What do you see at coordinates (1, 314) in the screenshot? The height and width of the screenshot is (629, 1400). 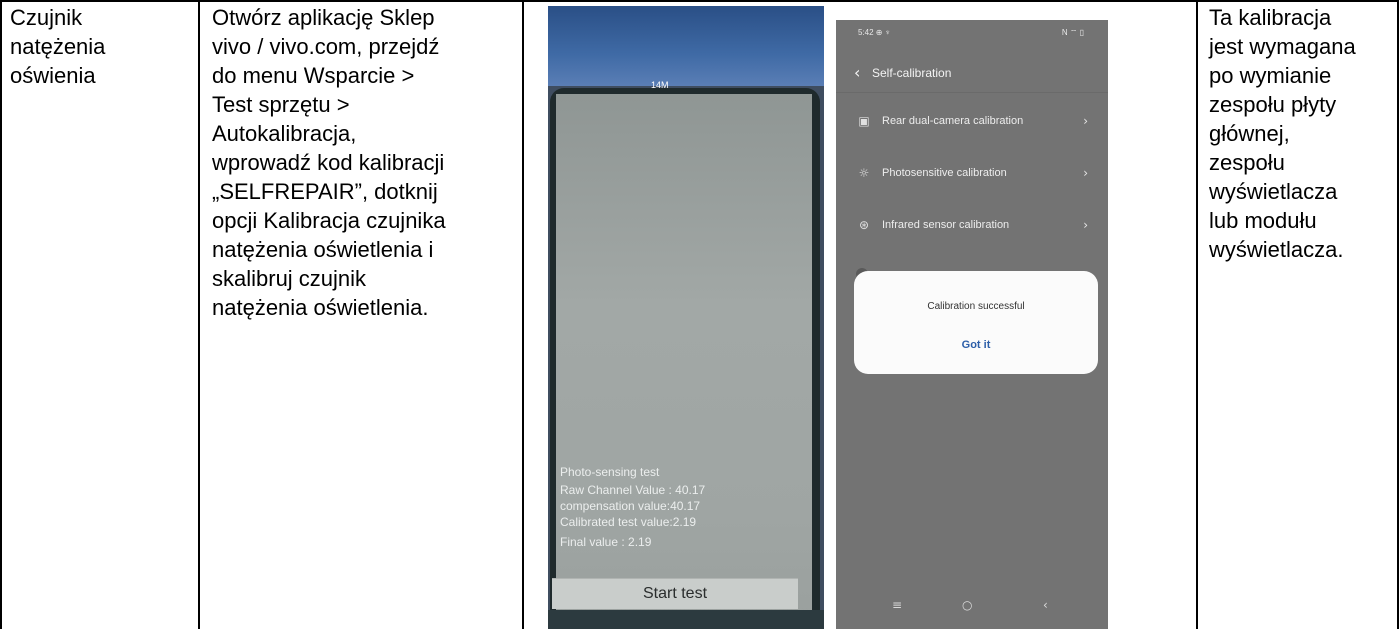 I see `table-left-border` at bounding box center [1, 314].